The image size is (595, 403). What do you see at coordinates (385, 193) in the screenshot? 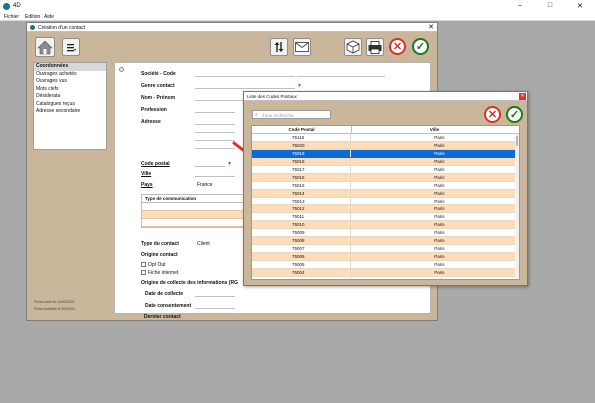
I see `table-row: 75014 Paris` at bounding box center [385, 193].